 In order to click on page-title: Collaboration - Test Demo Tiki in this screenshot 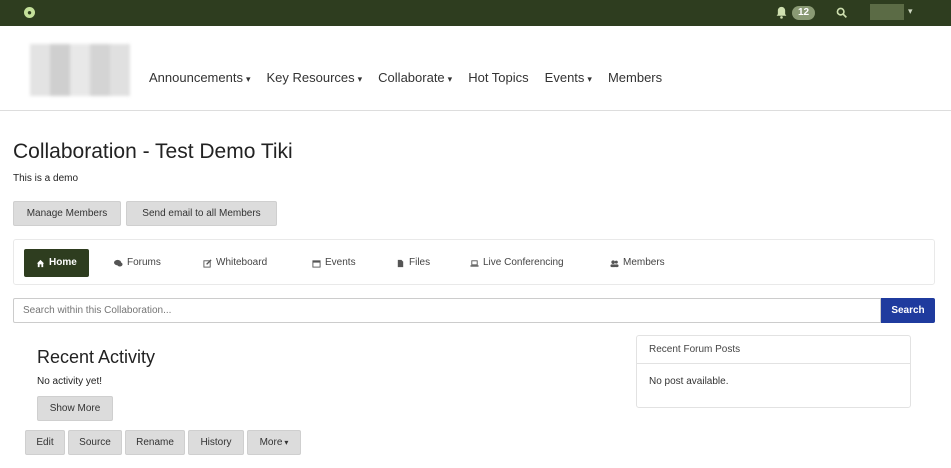, I will do `click(153, 151)`.